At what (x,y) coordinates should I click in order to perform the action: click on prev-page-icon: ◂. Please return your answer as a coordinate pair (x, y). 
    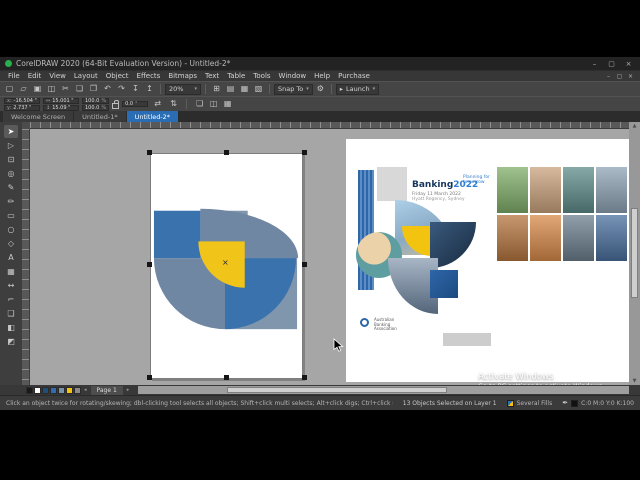
    Looking at the image, I should click on (85, 390).